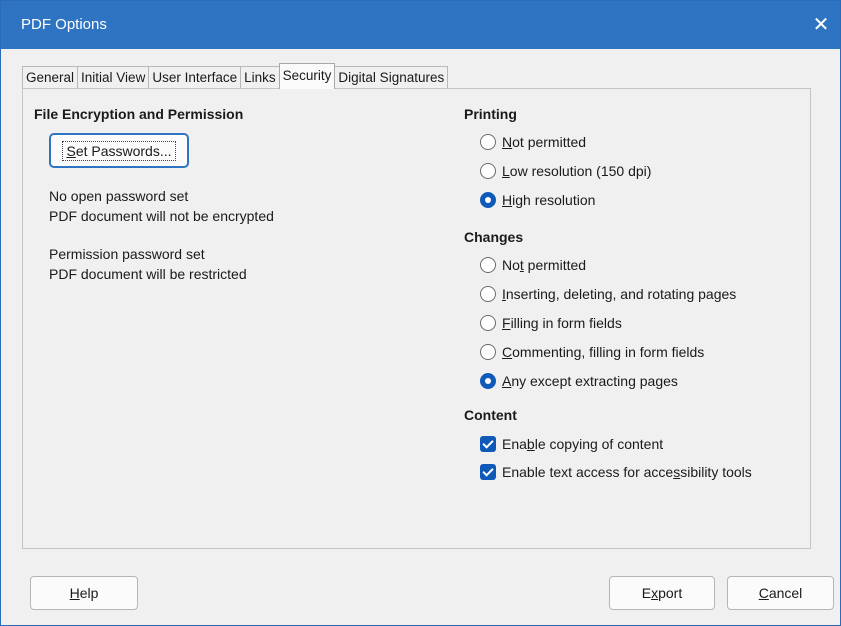 The image size is (841, 626). I want to click on enable-copying-checkbox: Enable copying of content, so click(571, 444).